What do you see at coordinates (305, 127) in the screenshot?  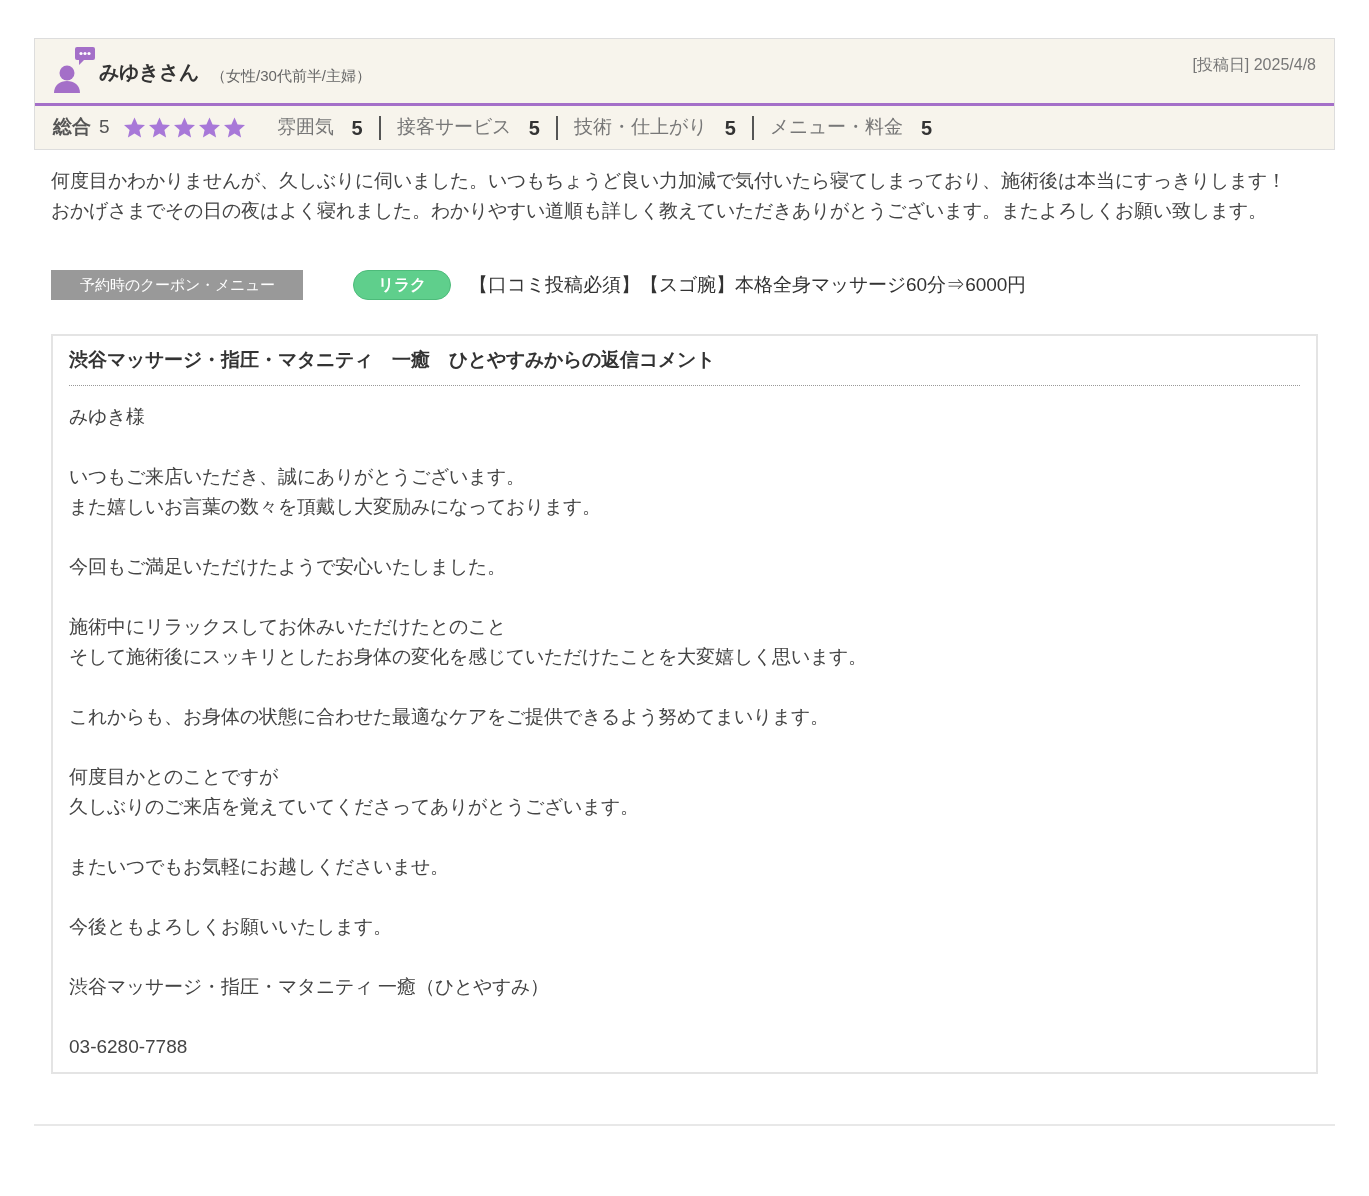 I see `rating-label: 雰囲気` at bounding box center [305, 127].